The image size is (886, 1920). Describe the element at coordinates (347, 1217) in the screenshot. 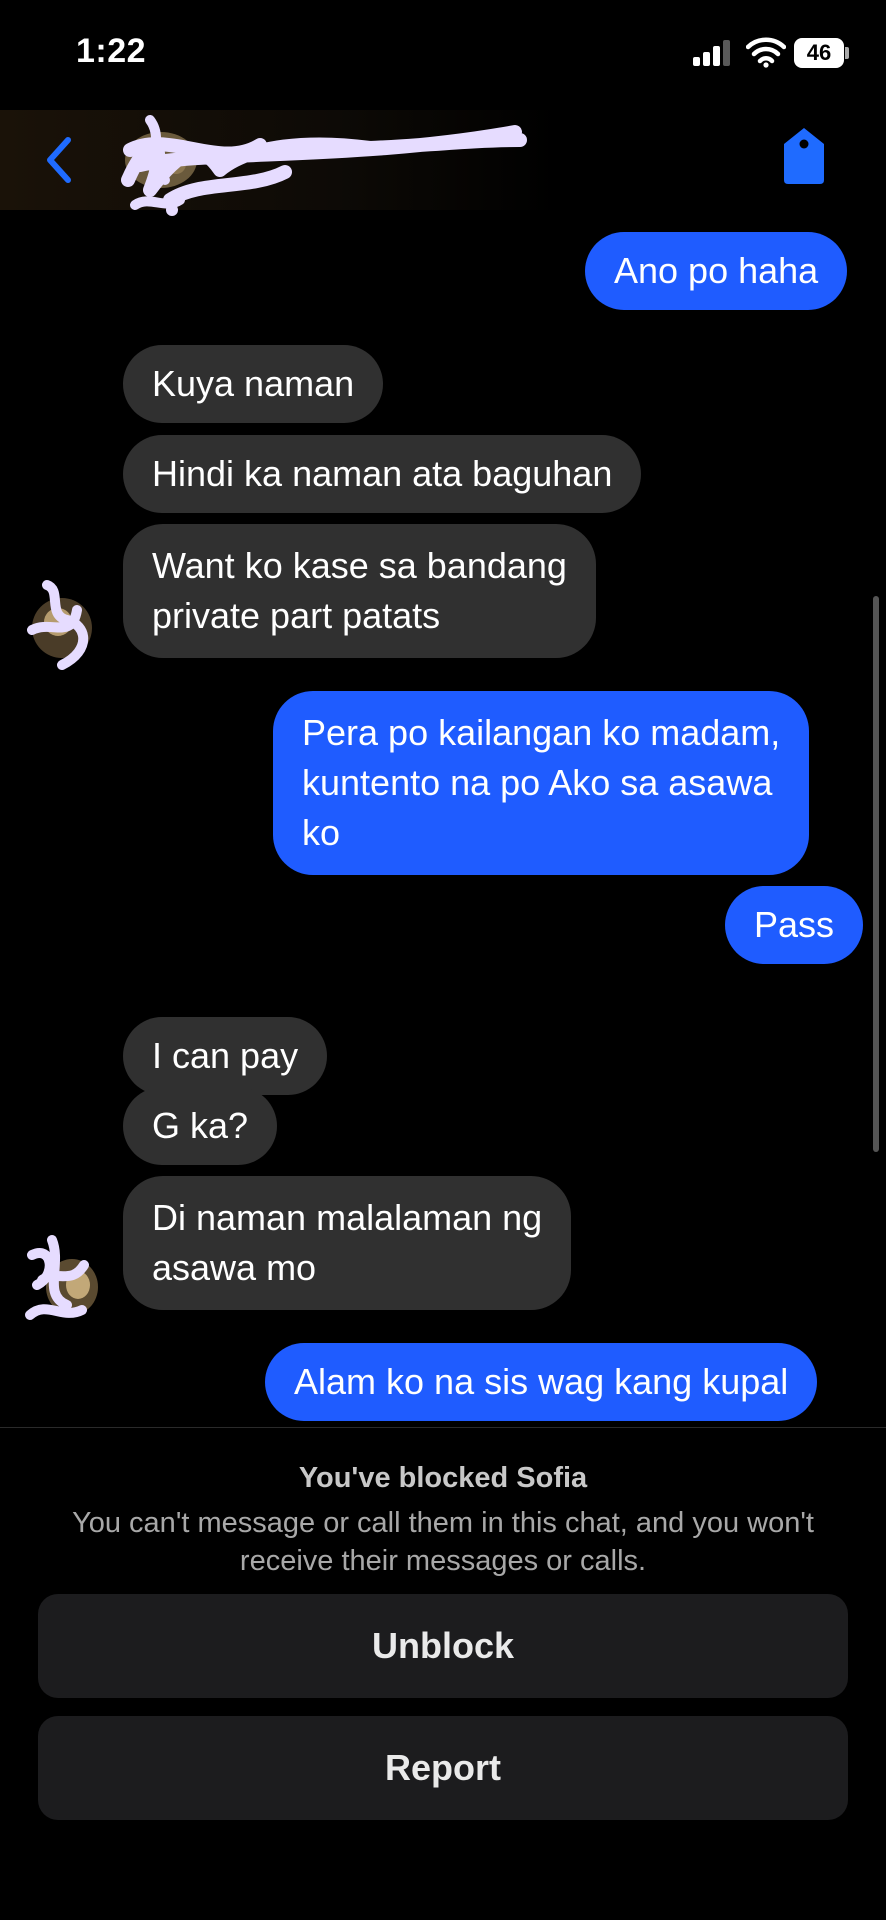

I see `message-text: Di naman malalaman ng` at that location.